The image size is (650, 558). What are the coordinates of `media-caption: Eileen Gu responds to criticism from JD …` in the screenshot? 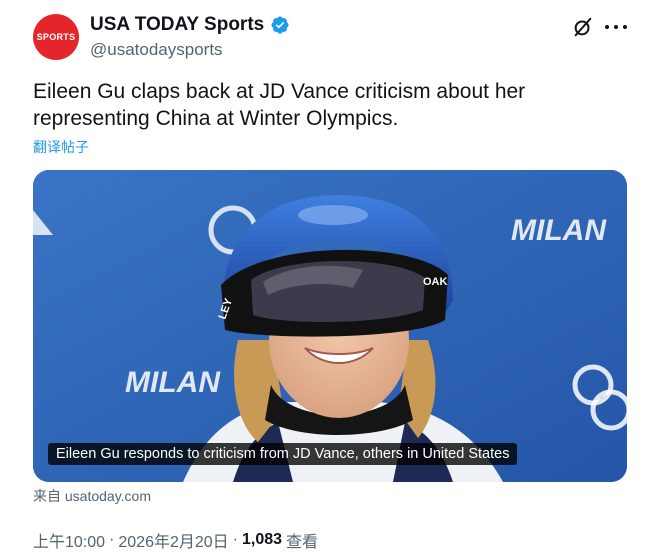 It's located at (283, 454).